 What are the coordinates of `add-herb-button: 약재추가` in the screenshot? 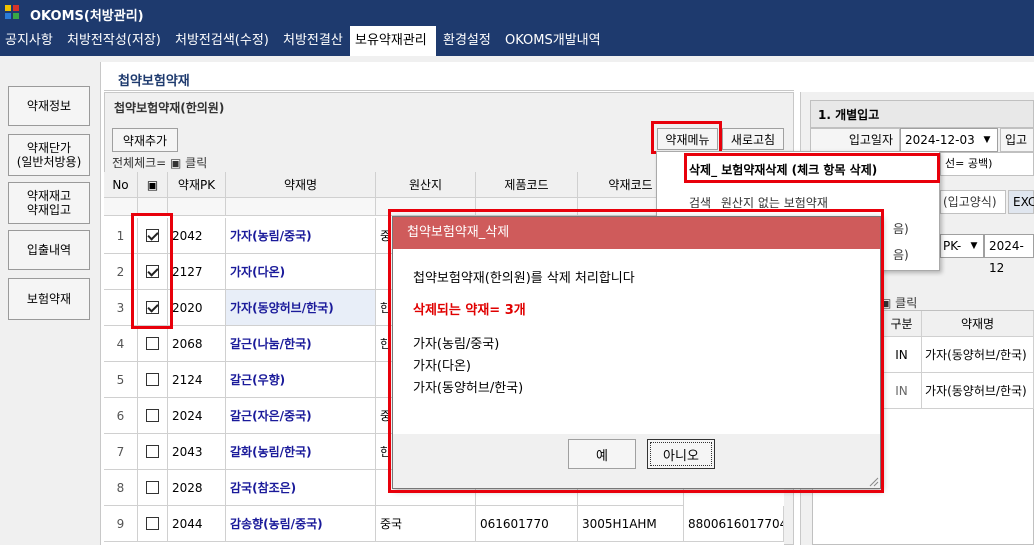 It's located at (145, 140).